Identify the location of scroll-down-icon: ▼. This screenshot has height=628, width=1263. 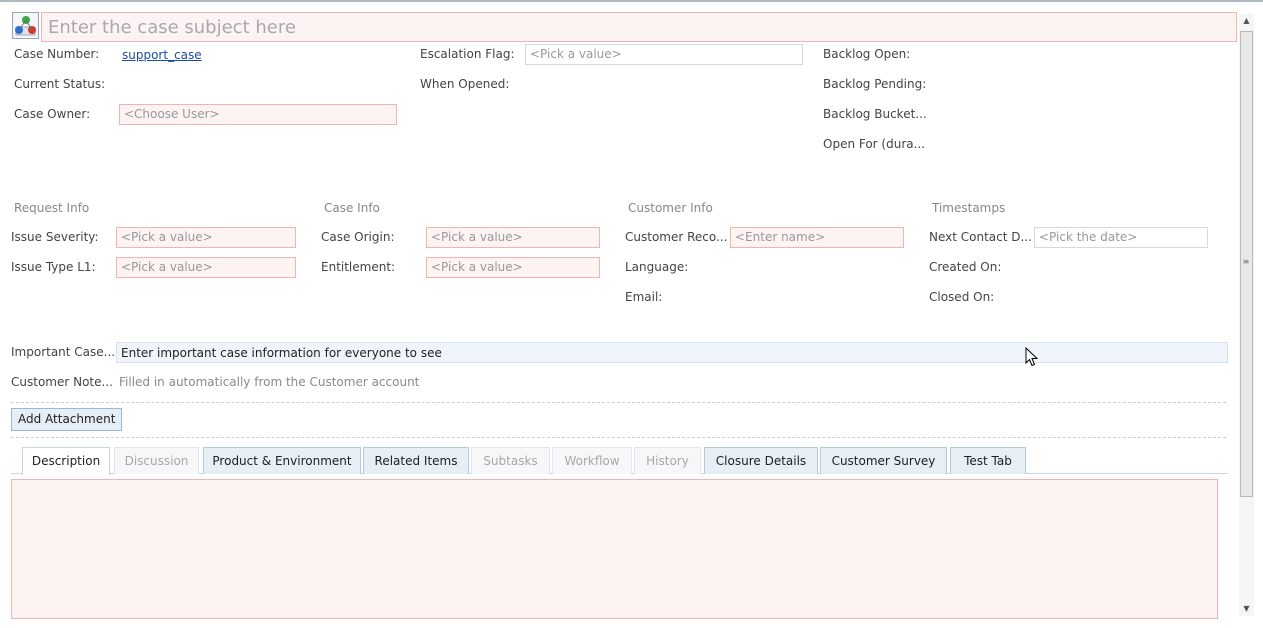
(1246, 609).